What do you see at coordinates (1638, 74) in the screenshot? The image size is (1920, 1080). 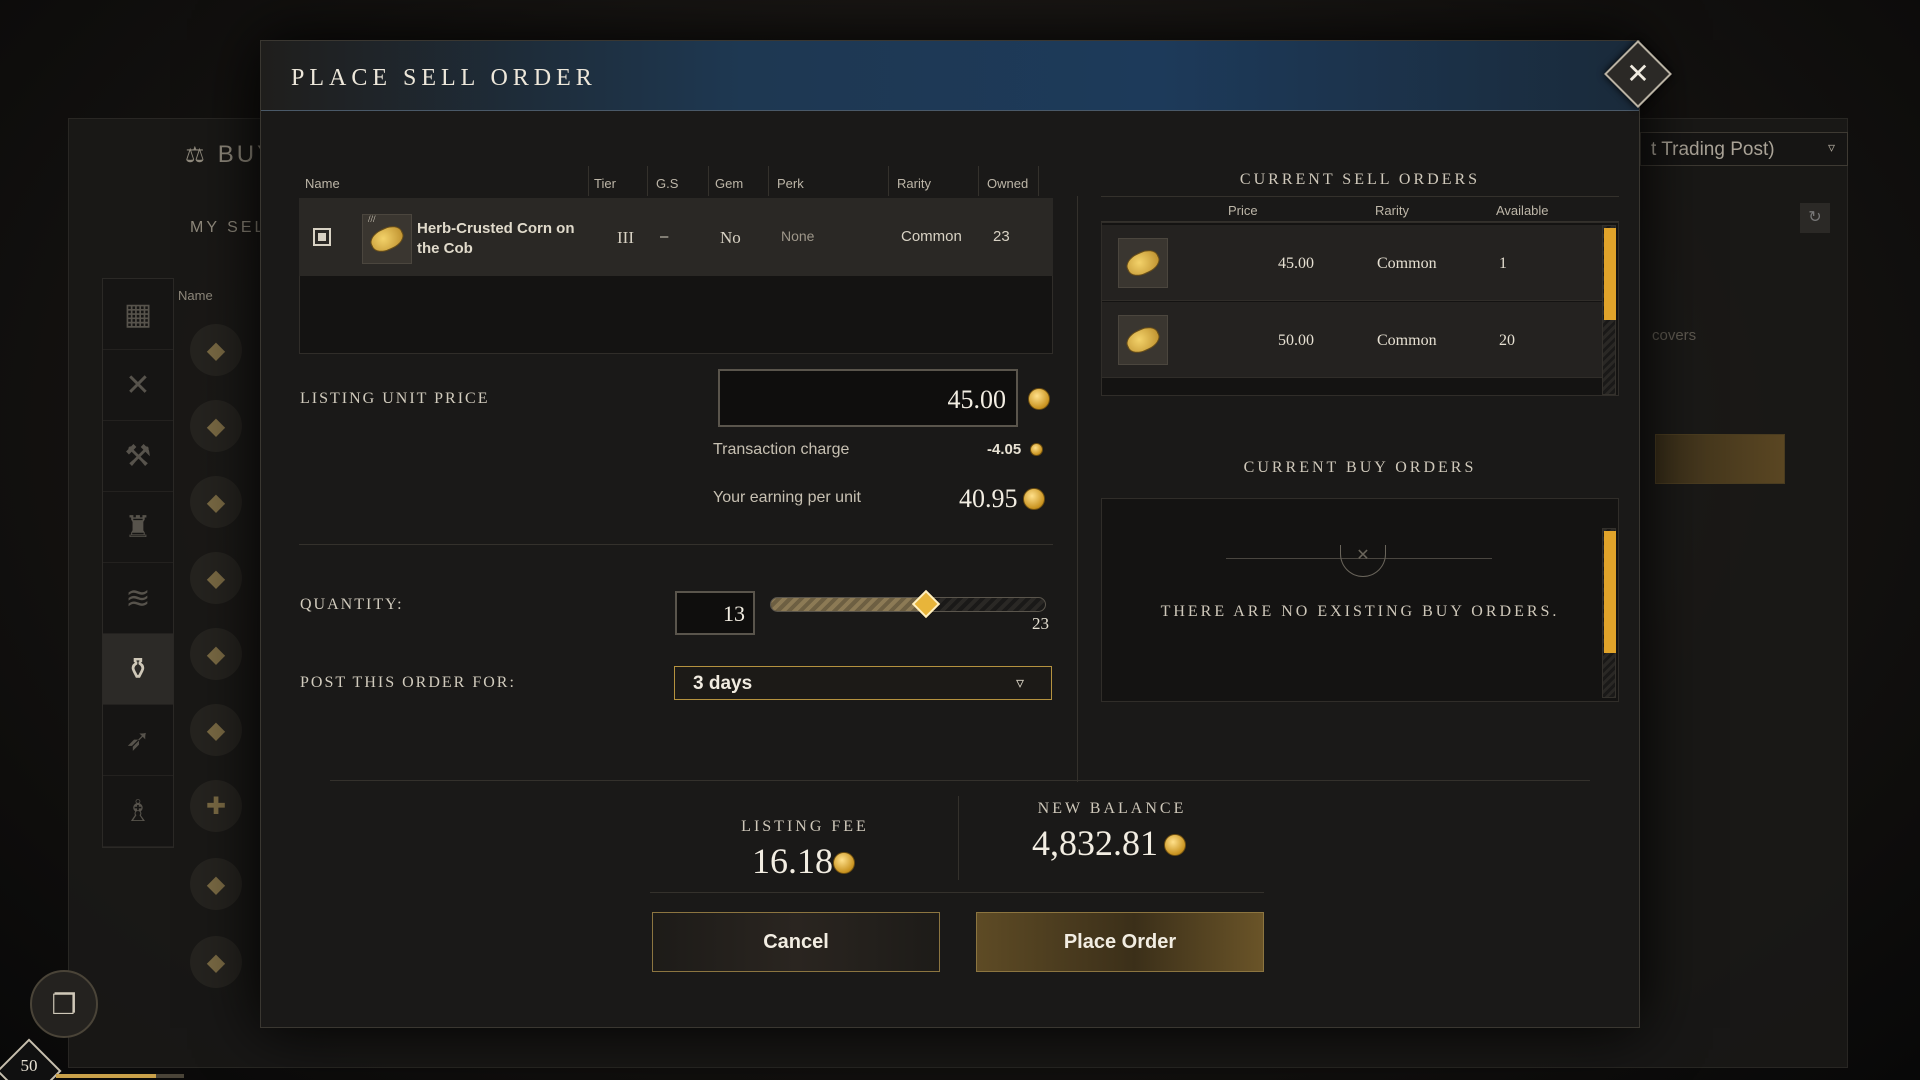 I see `close-icon: ✕` at bounding box center [1638, 74].